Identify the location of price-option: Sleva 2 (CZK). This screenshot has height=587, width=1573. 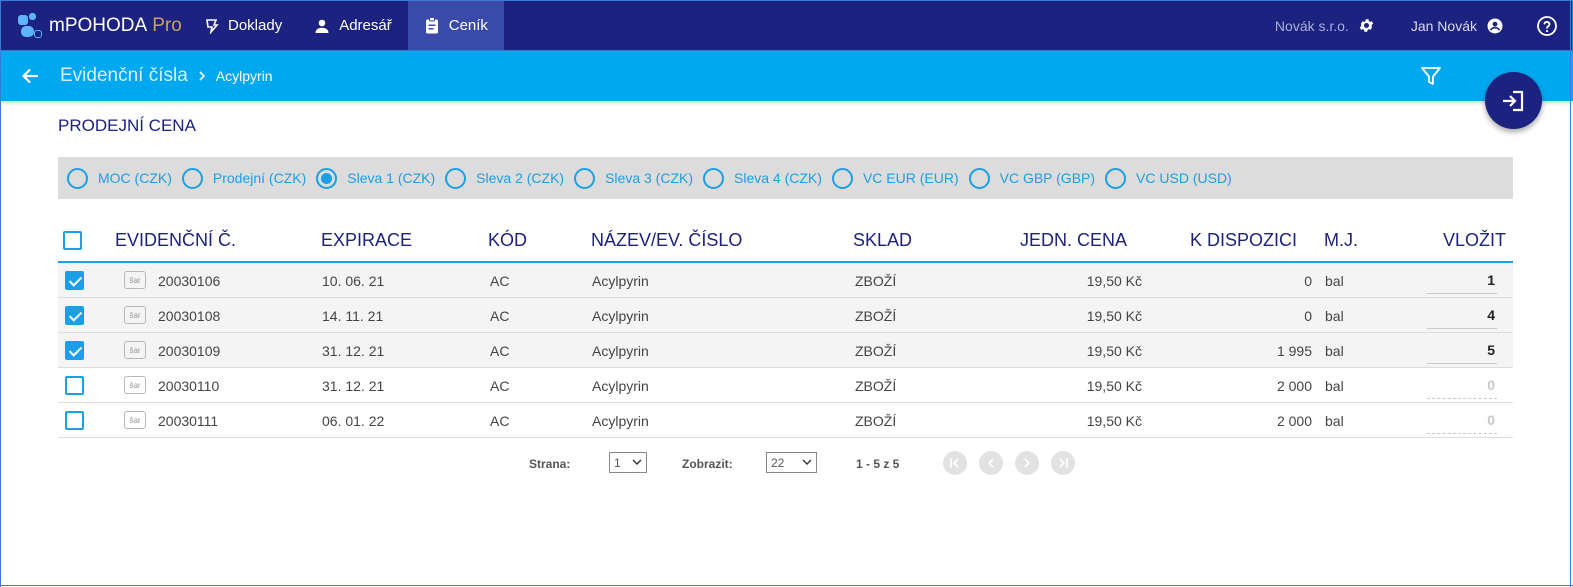
(504, 178).